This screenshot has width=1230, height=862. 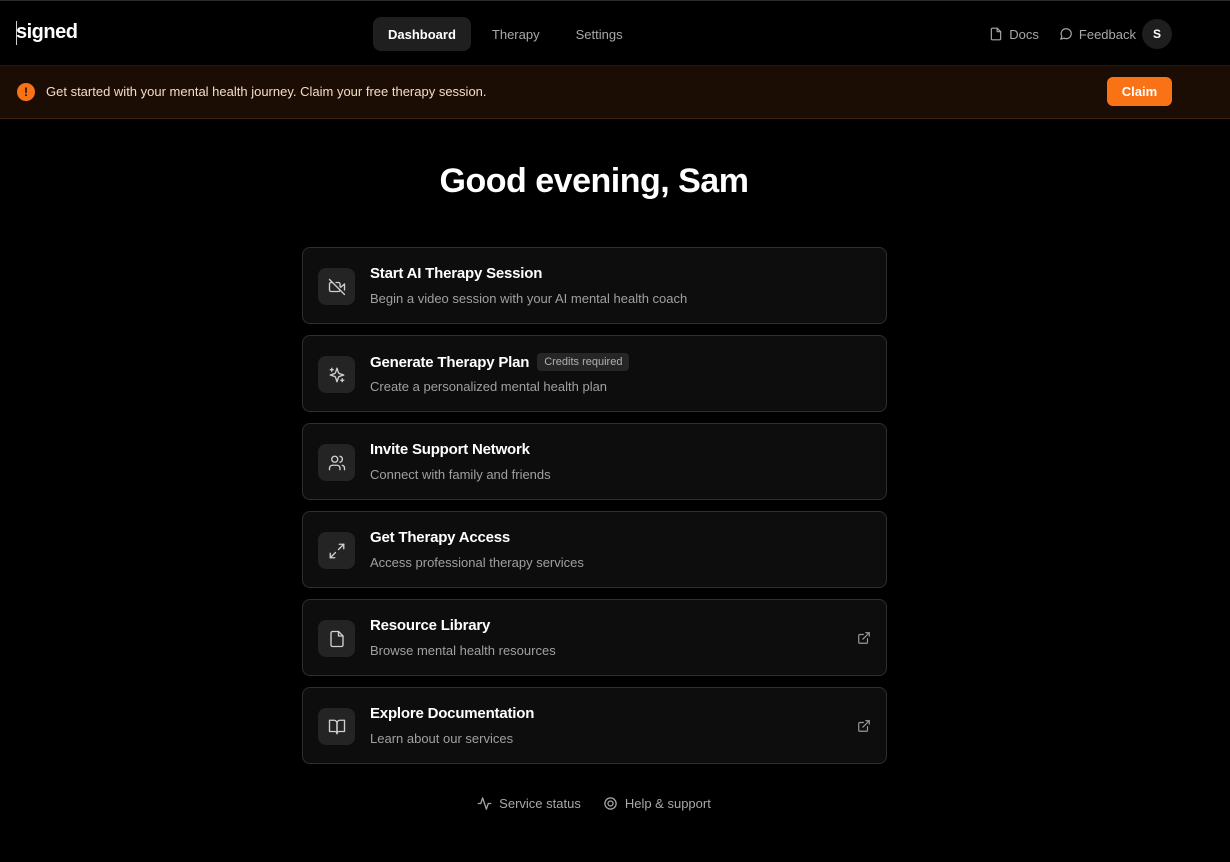 What do you see at coordinates (463, 650) in the screenshot?
I see `card-description: Browse mental health resources` at bounding box center [463, 650].